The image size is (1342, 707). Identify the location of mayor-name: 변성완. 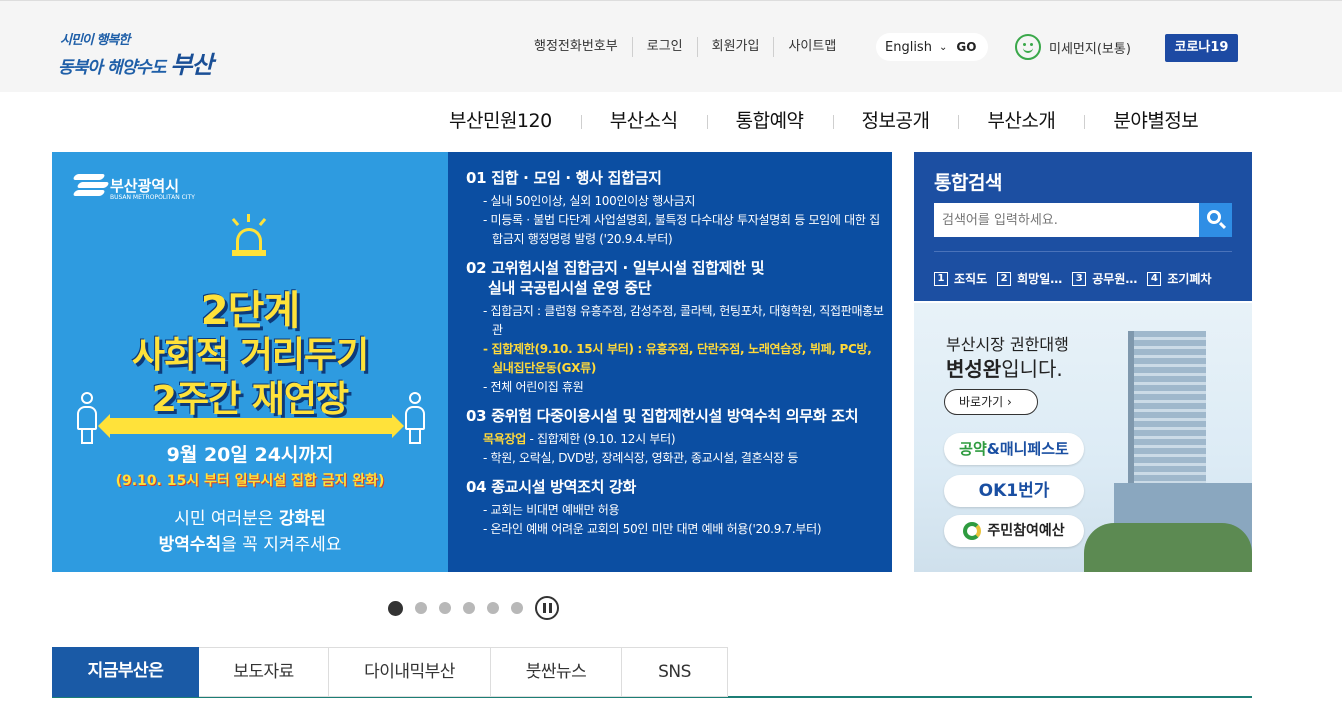
(974, 369).